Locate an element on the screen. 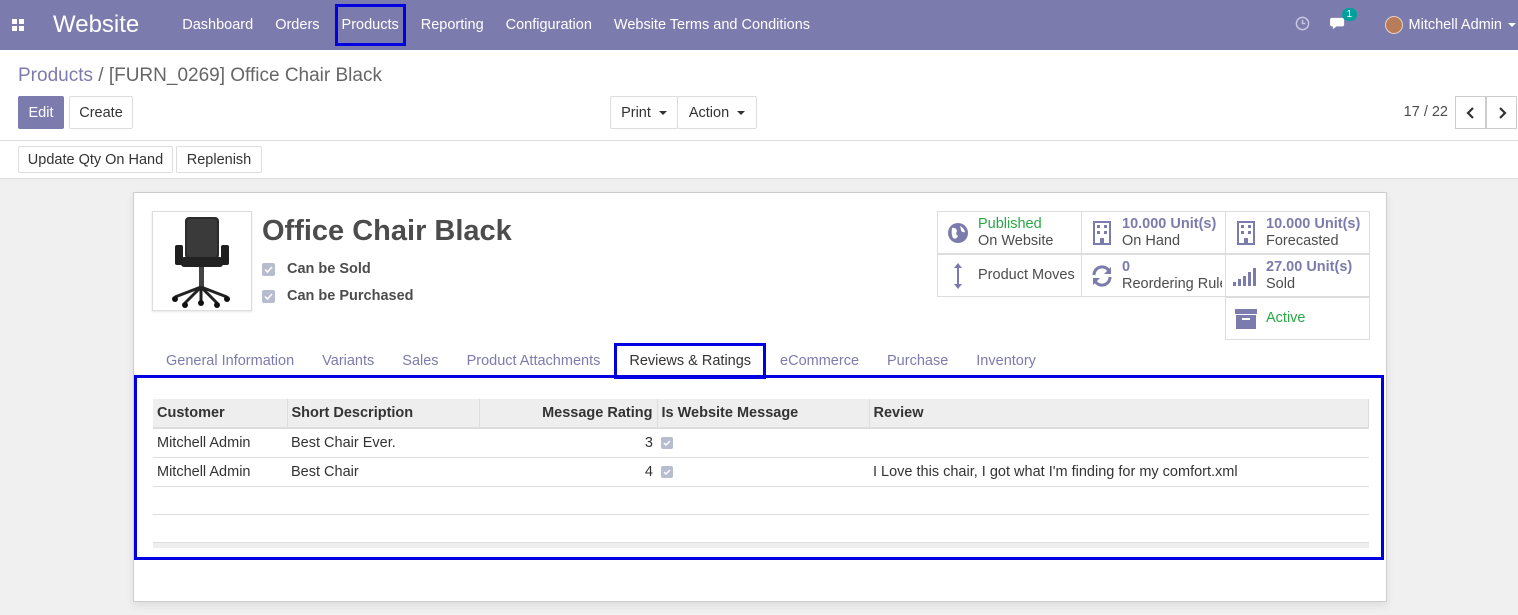  action-label: Action is located at coordinates (709, 112).